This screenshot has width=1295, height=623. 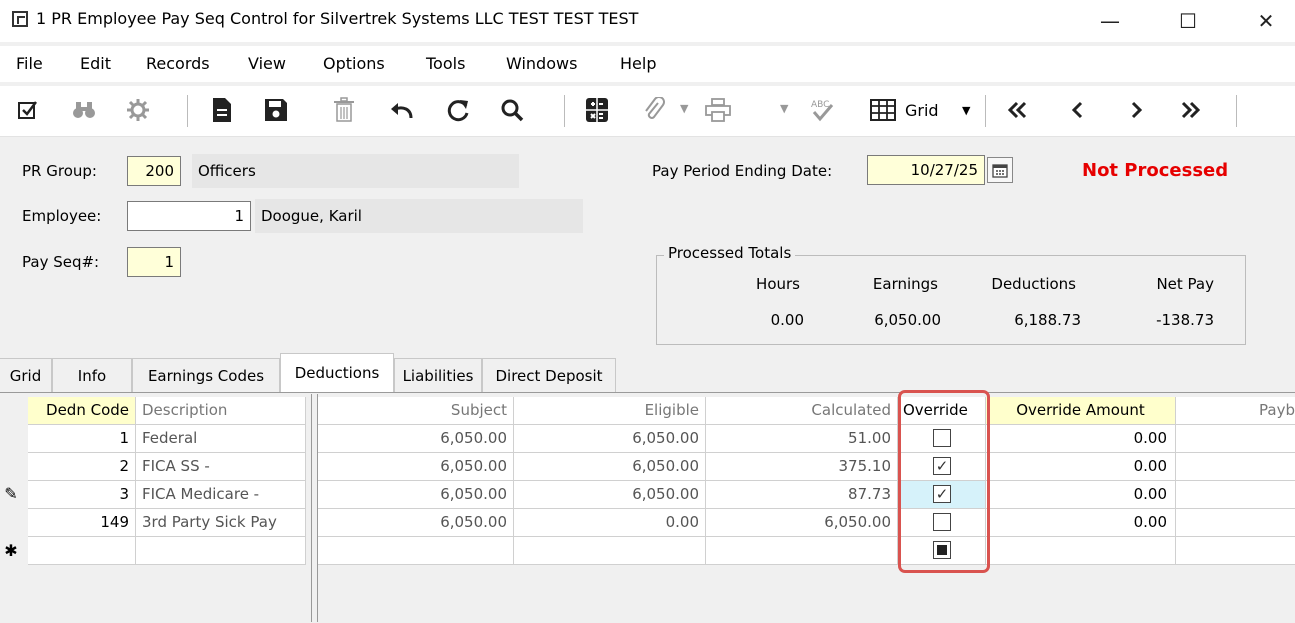 What do you see at coordinates (820, 105) in the screenshot?
I see `svg-text: ABC` at bounding box center [820, 105].